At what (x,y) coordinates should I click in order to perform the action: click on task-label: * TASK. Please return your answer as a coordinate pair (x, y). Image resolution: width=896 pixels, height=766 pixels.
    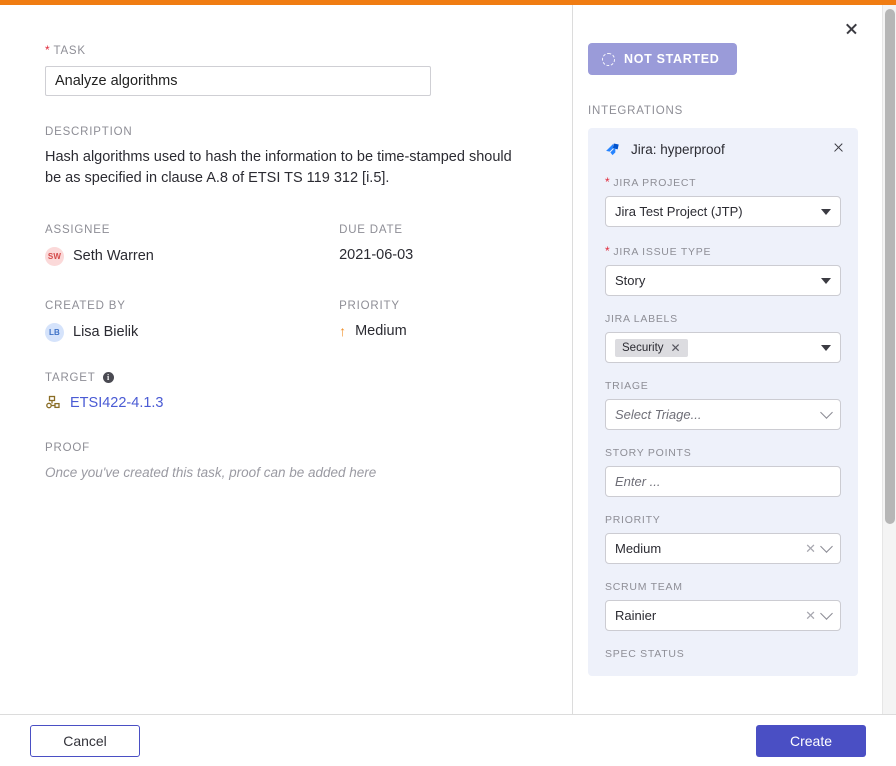
    Looking at the image, I should click on (286, 50).